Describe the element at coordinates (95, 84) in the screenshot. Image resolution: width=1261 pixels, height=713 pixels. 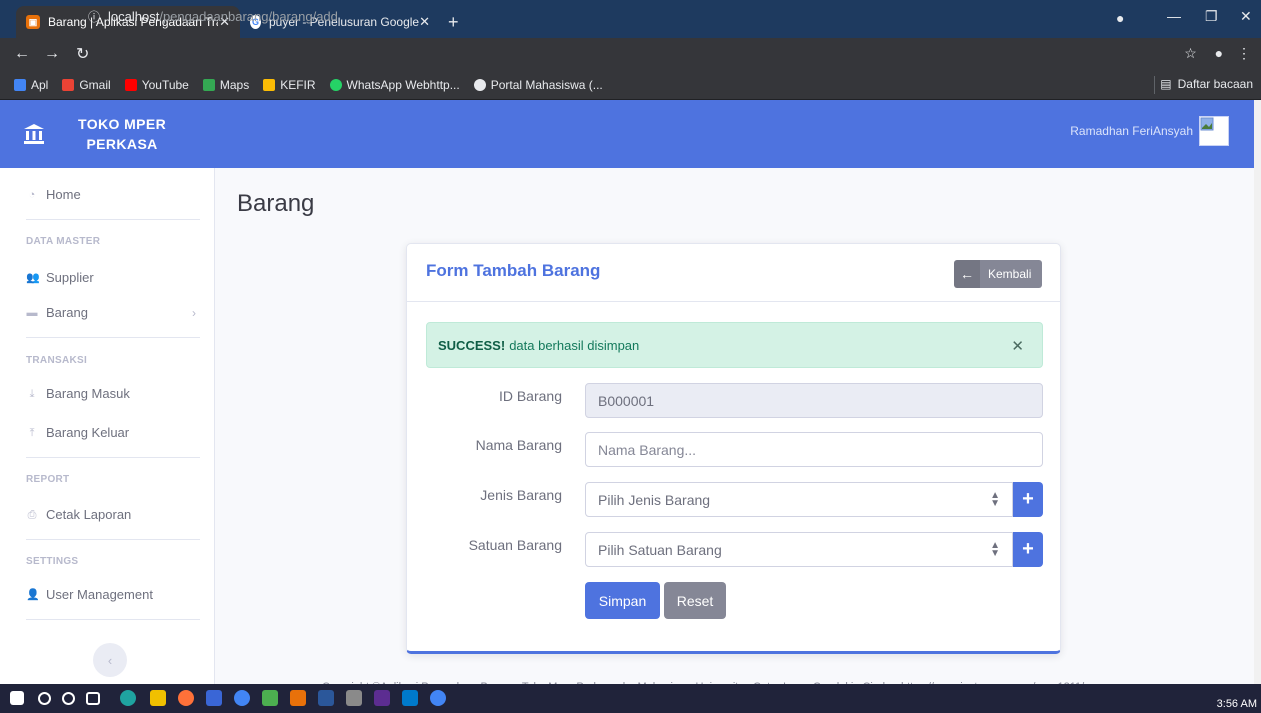
I see `bookmark-label: Gmail` at that location.